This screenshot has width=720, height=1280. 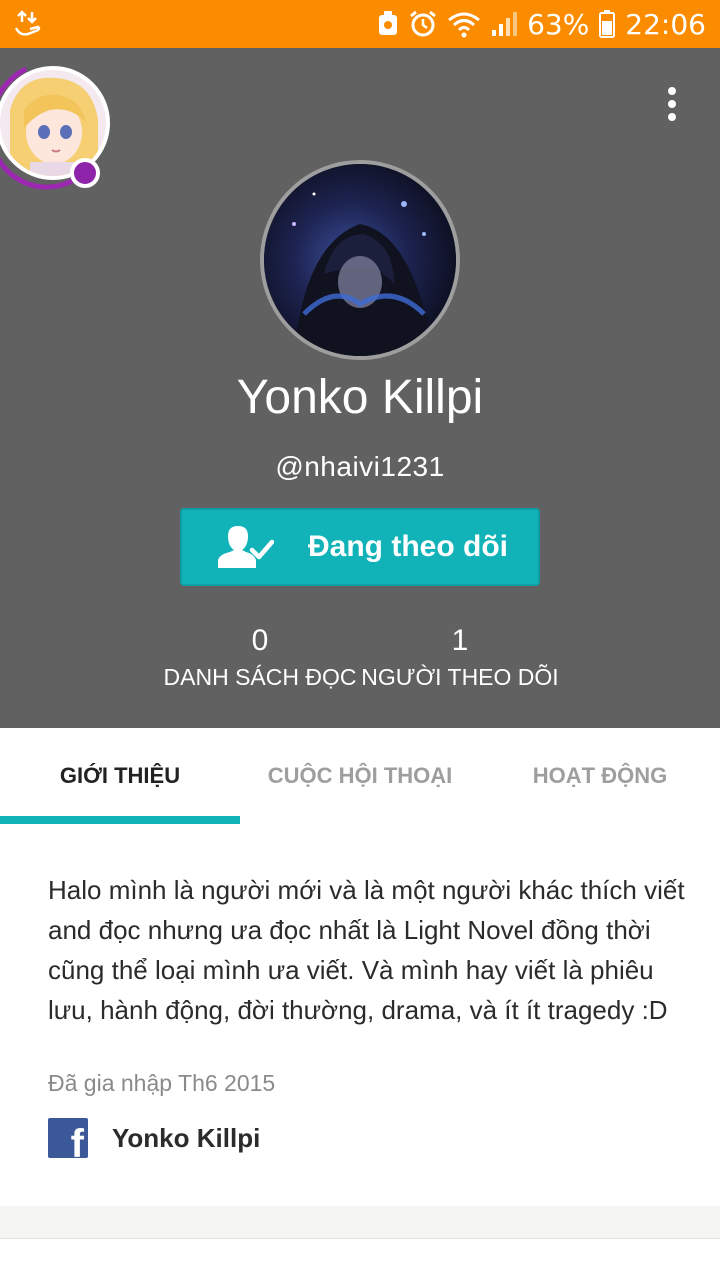 What do you see at coordinates (460, 677) in the screenshot?
I see `followers-label: NGƯỜI THEO DÕI` at bounding box center [460, 677].